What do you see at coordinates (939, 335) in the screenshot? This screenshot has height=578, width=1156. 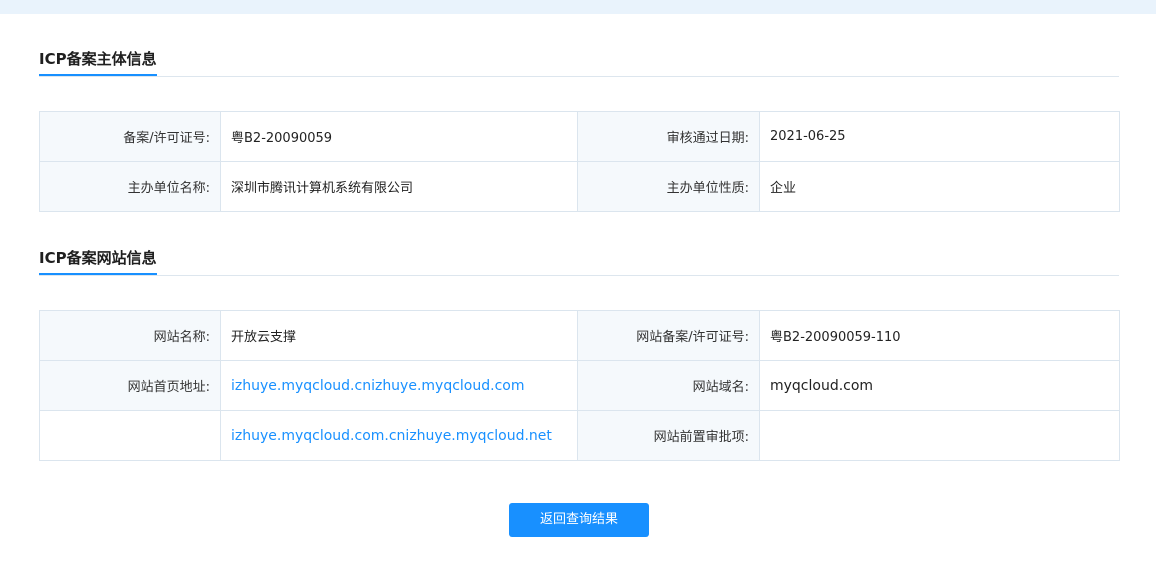 I see `site-license-value: 粤B2-20090059-110` at bounding box center [939, 335].